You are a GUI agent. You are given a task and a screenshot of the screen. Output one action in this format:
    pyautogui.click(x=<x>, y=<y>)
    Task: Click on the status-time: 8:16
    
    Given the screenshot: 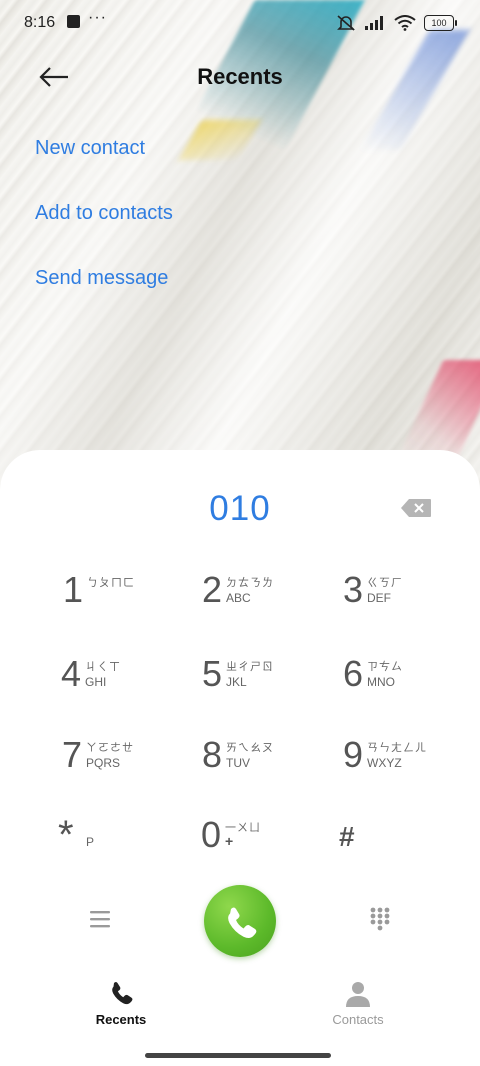 What is the action you would take?
    pyautogui.click(x=40, y=22)
    